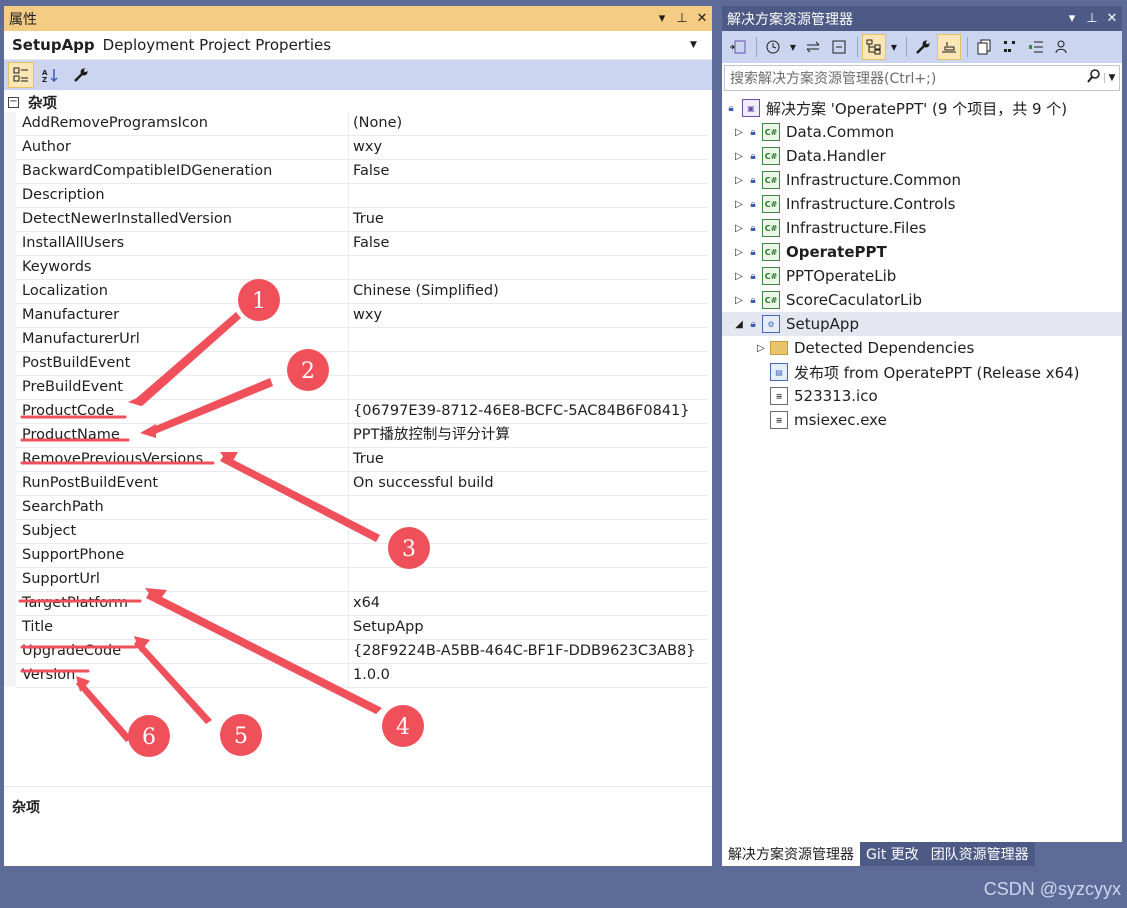 The height and width of the screenshot is (908, 1127). I want to click on badge-2: 2, so click(308, 371).